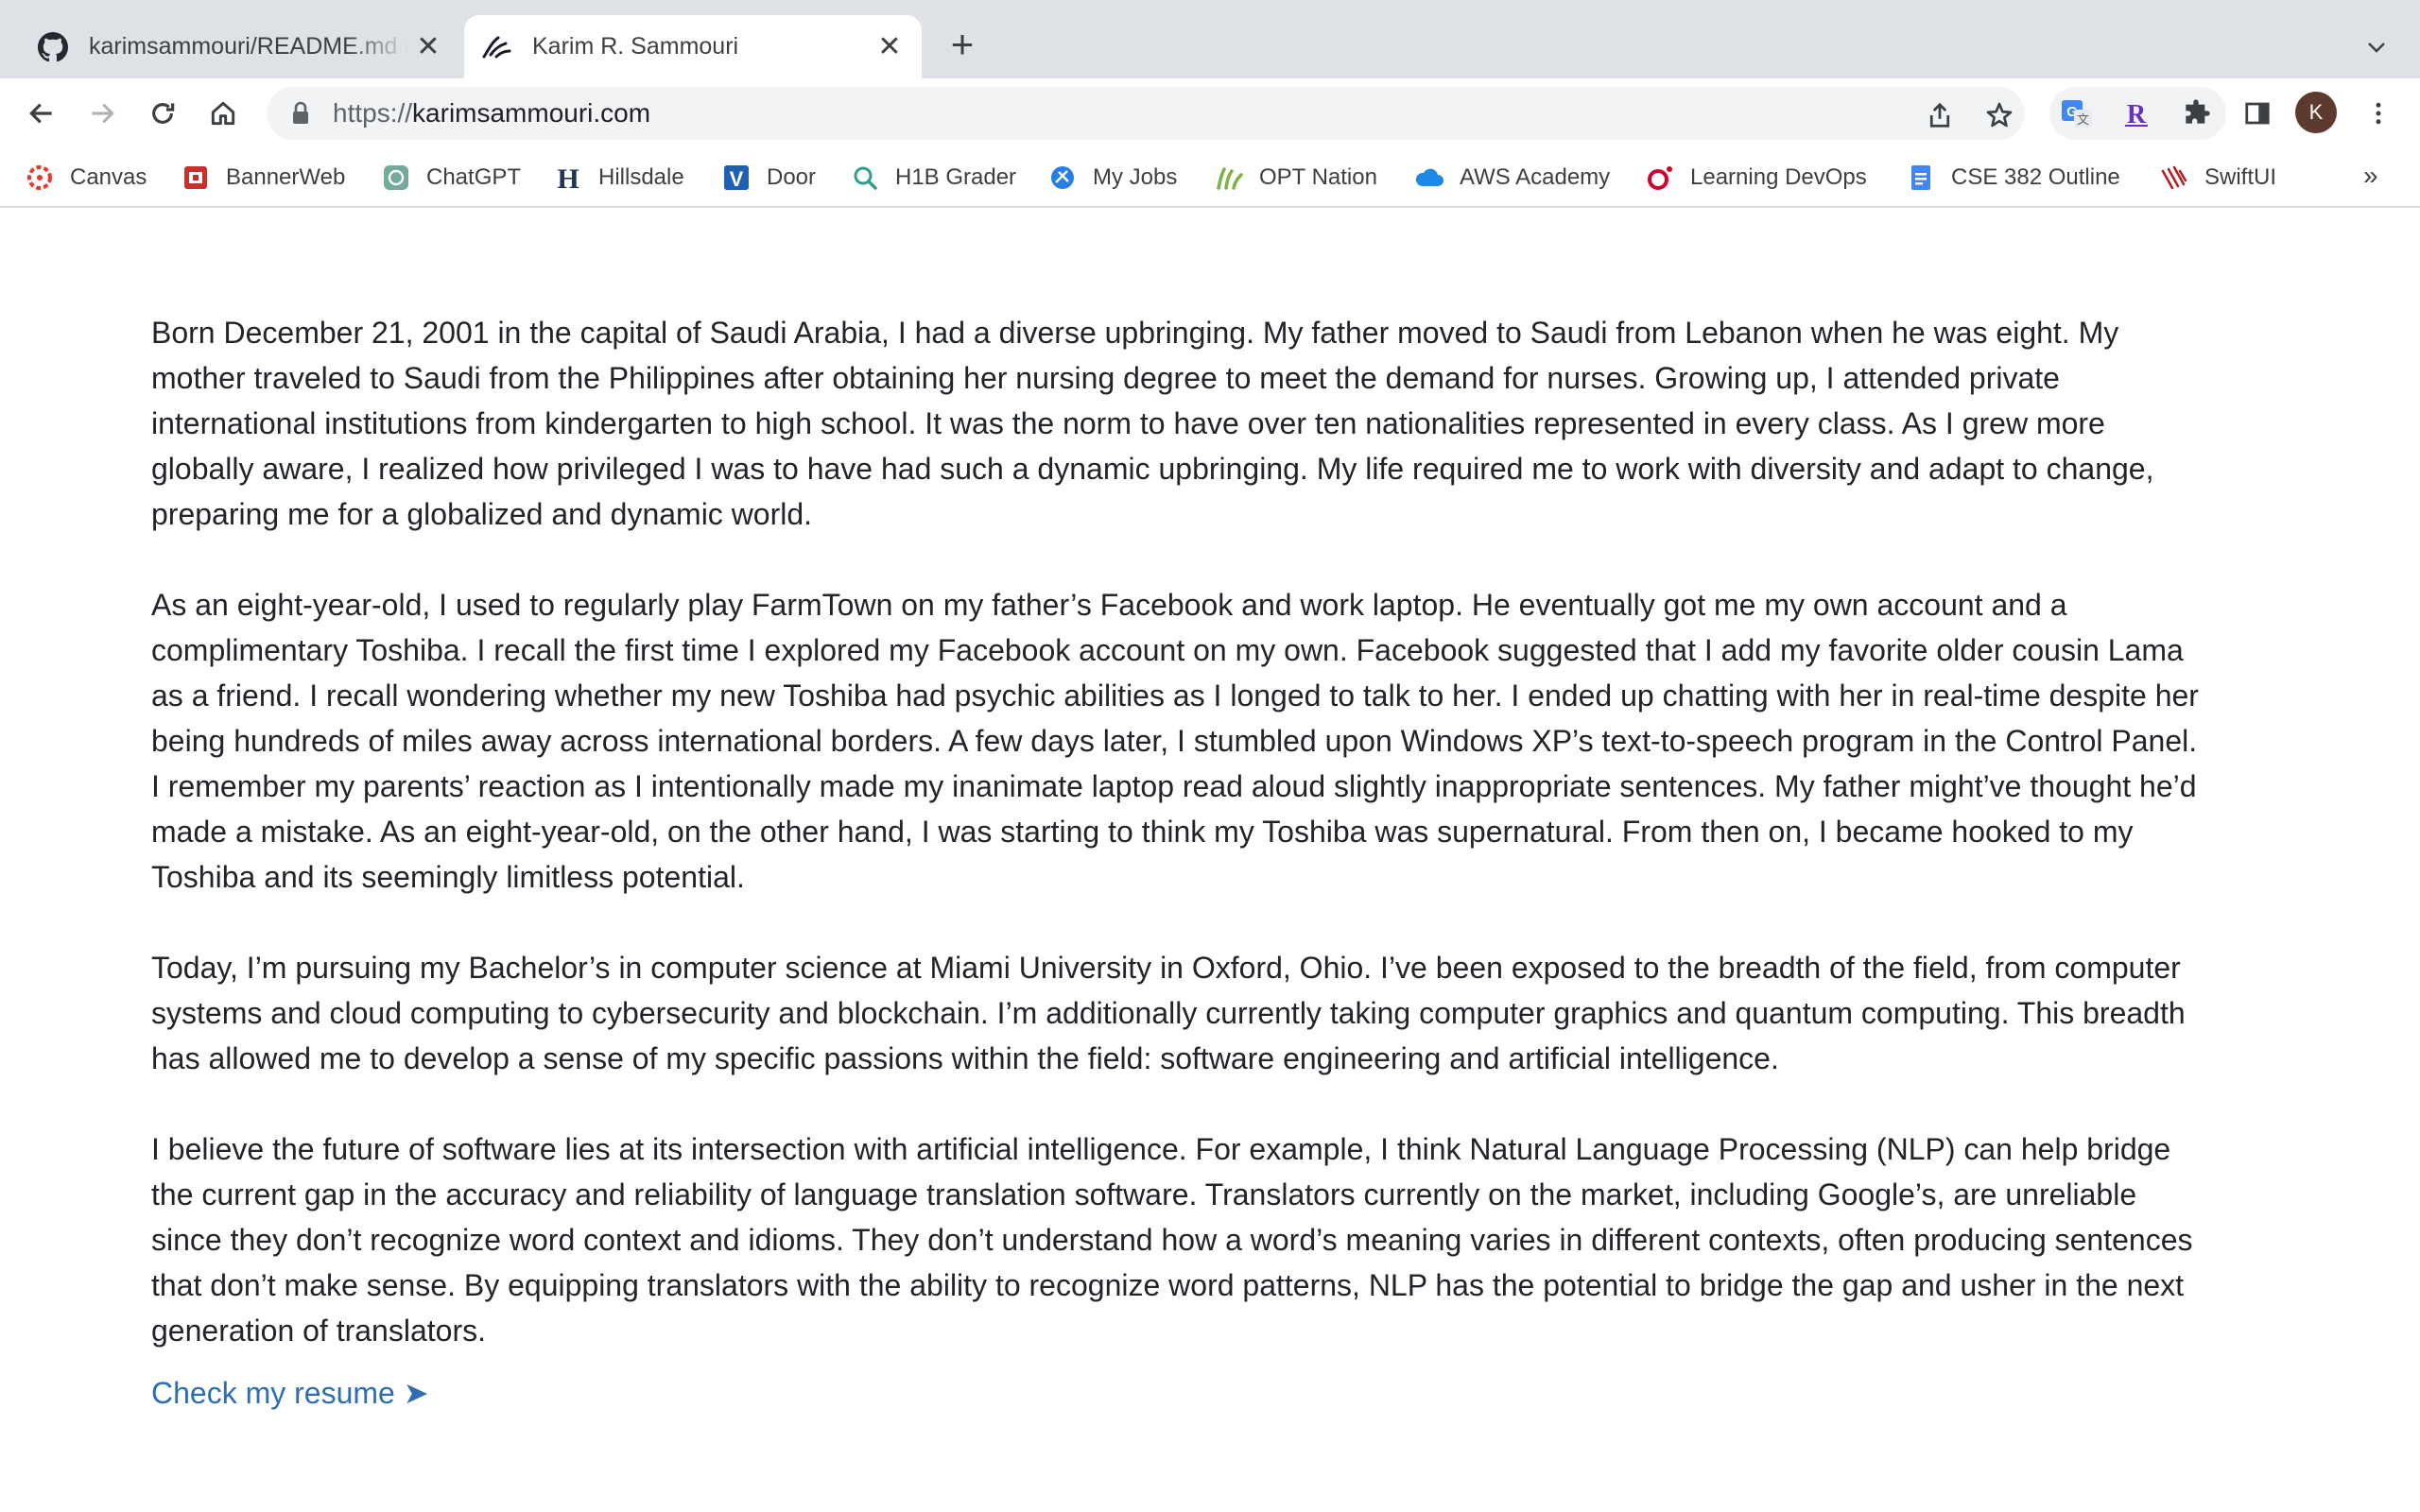 This screenshot has height=1512, width=2420. I want to click on new-tab-button: +, so click(962, 44).